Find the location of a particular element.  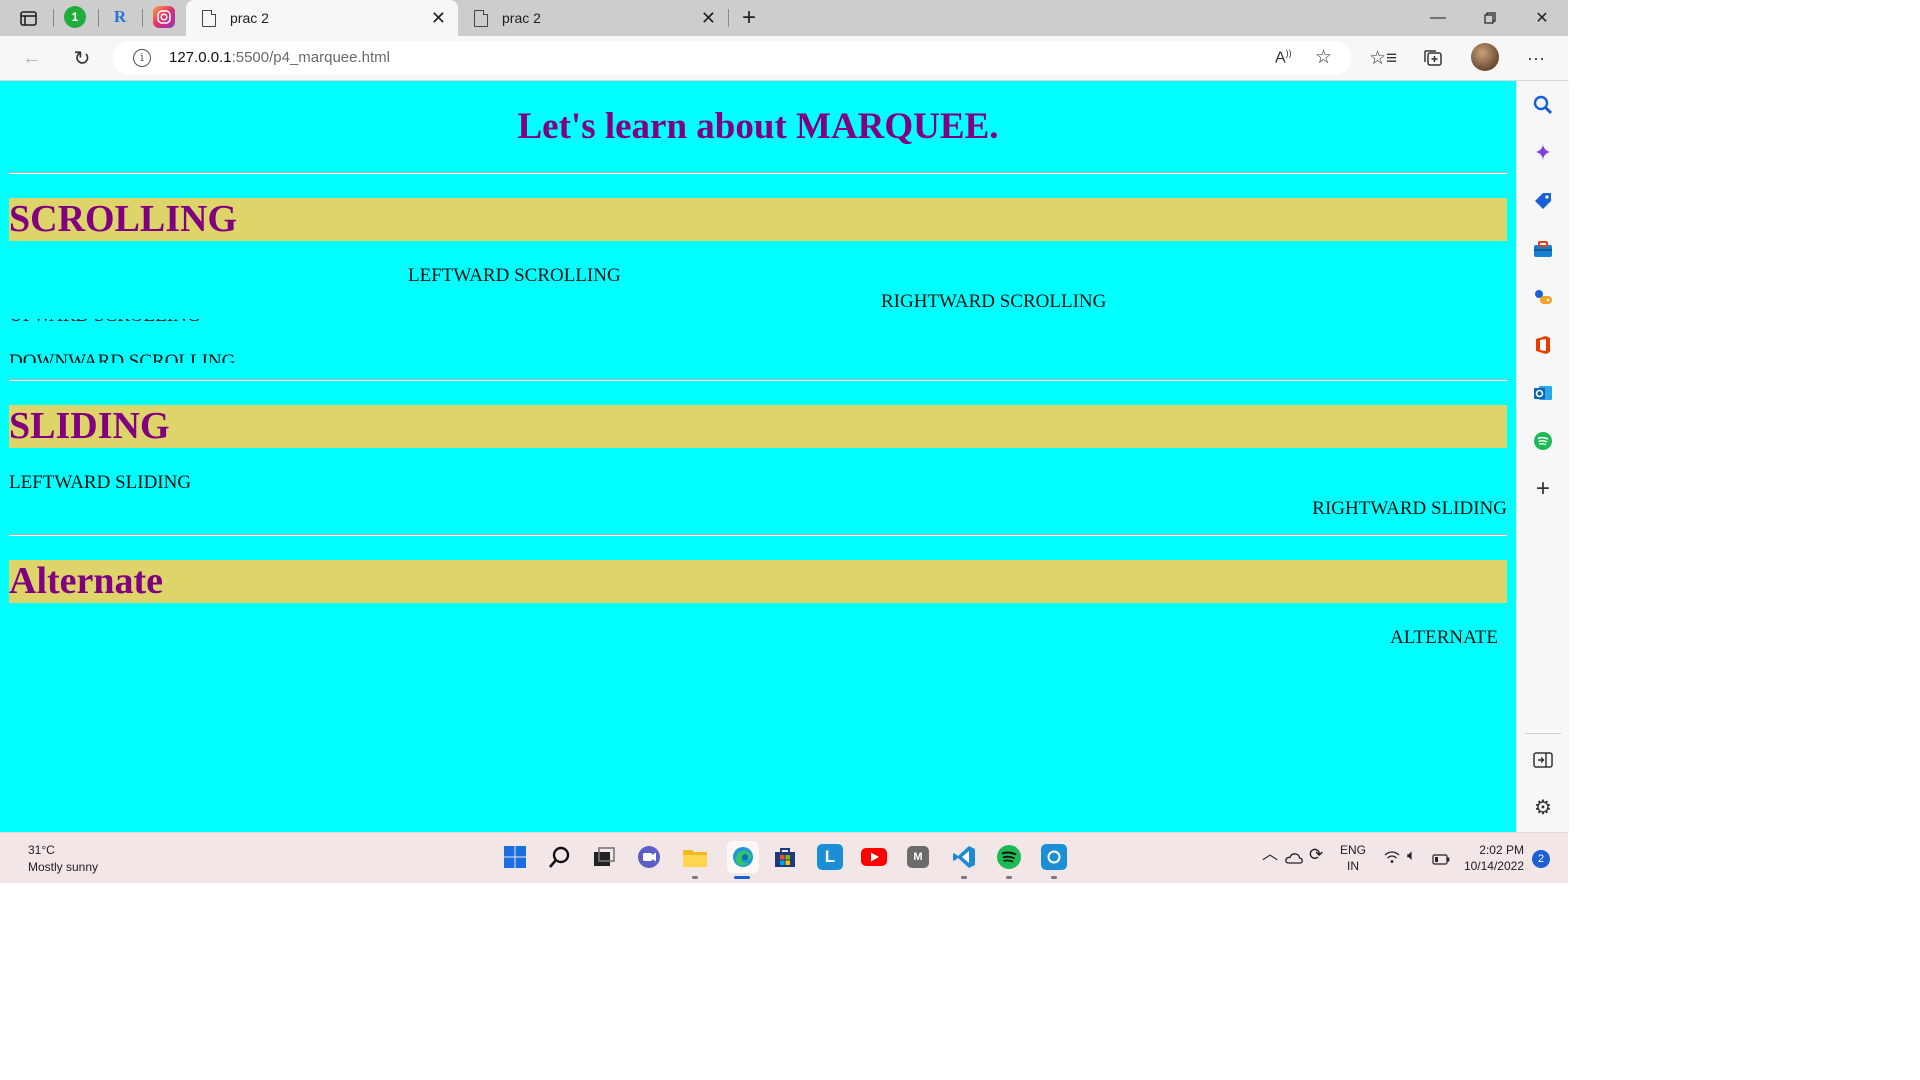

marquee-rightward-sliding: RIGHTWARD SLIDING is located at coordinates (1409, 508).